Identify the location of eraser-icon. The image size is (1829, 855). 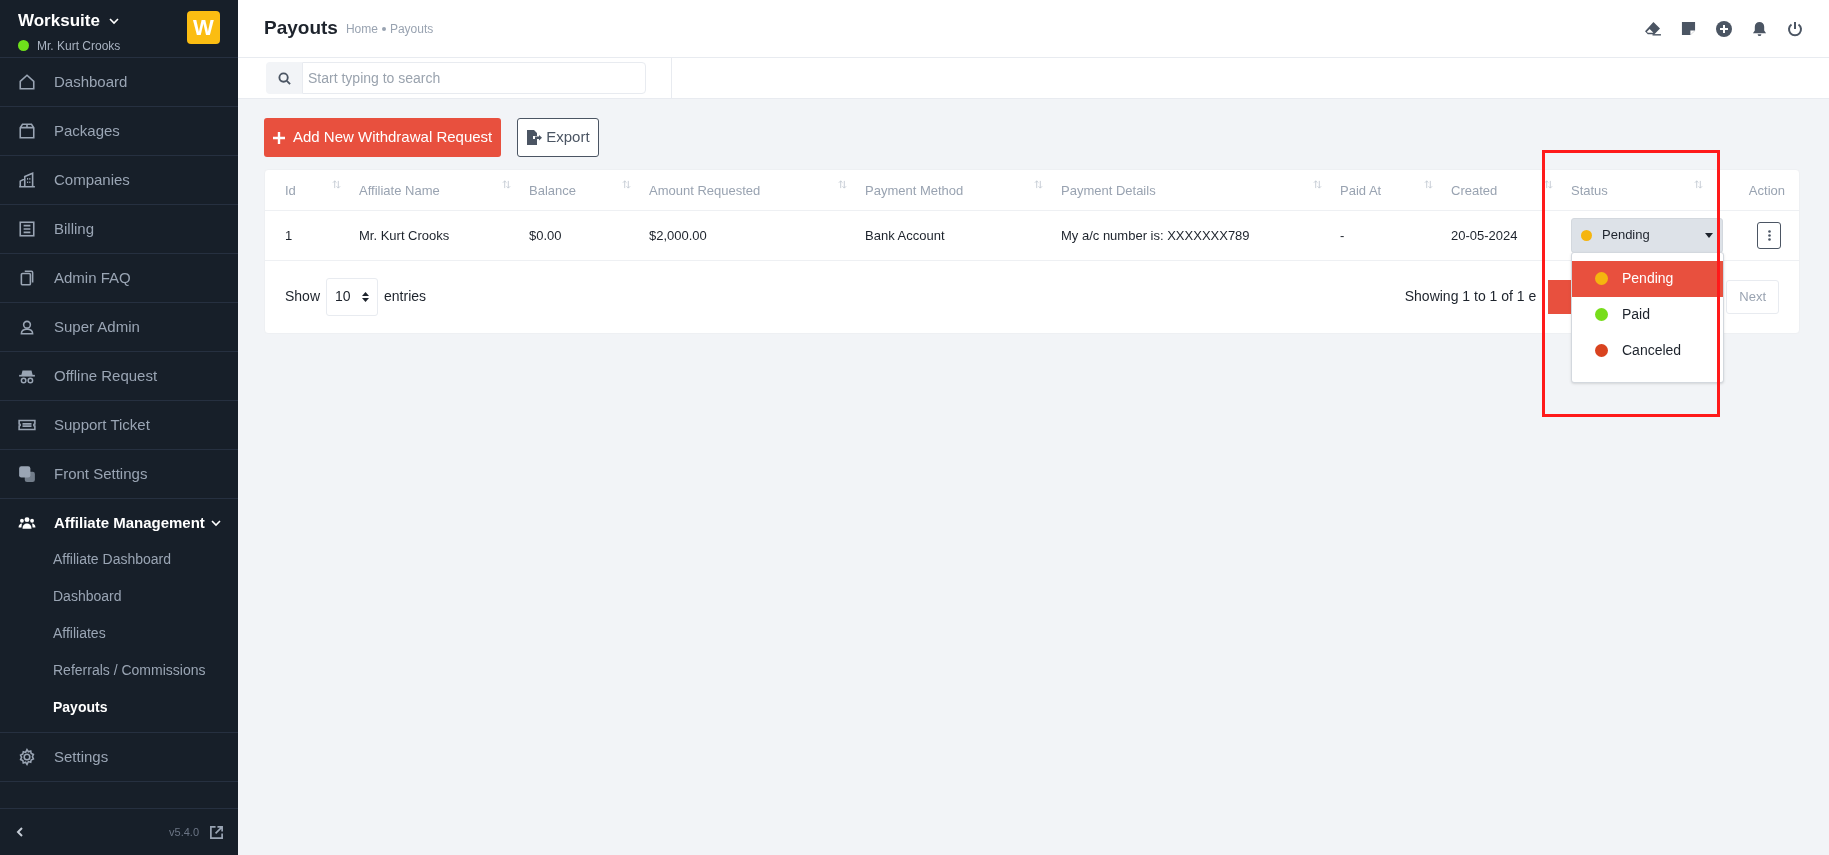
(1652, 28).